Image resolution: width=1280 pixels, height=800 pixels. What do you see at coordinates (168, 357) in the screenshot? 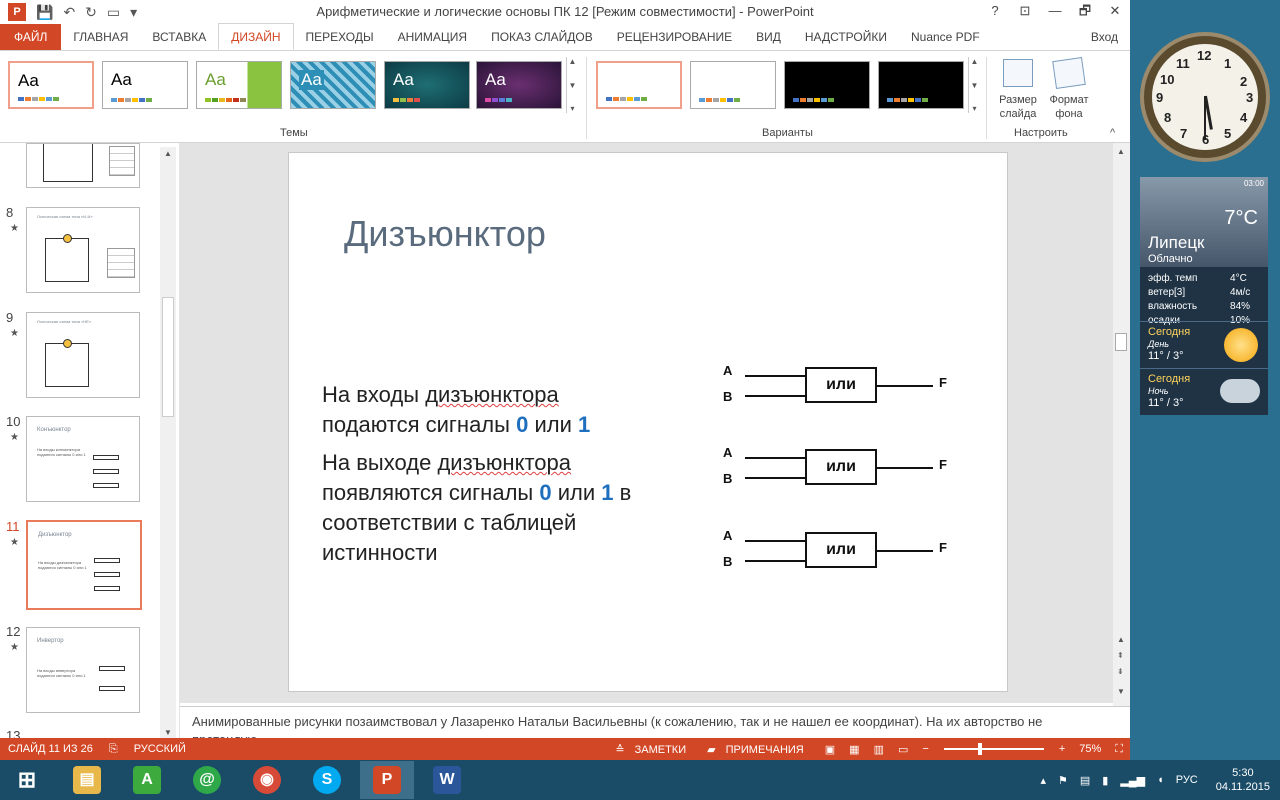
I see `thumbnails-scroll-thumb` at bounding box center [168, 357].